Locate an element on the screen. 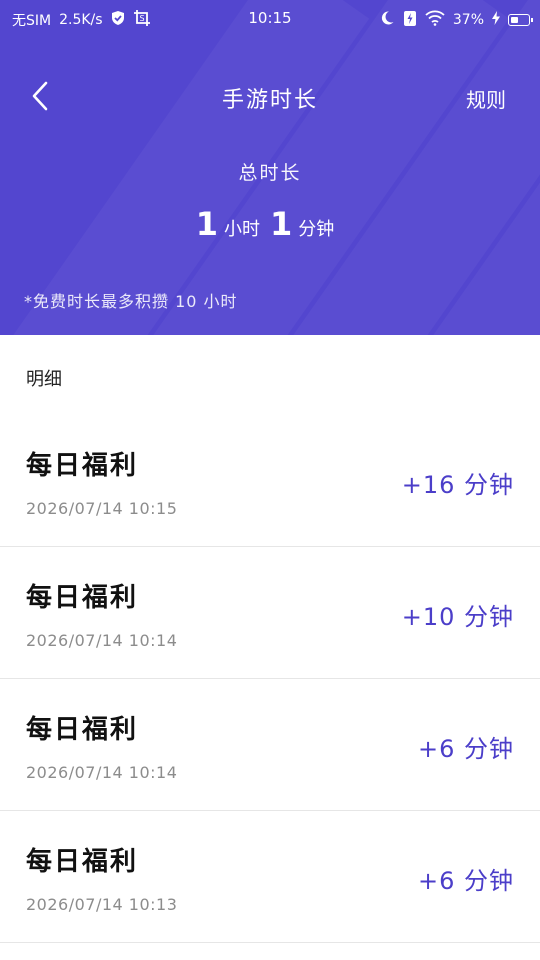 The height and width of the screenshot is (960, 540). item-timestamp: 2026/07/14 10:13 is located at coordinates (102, 904).